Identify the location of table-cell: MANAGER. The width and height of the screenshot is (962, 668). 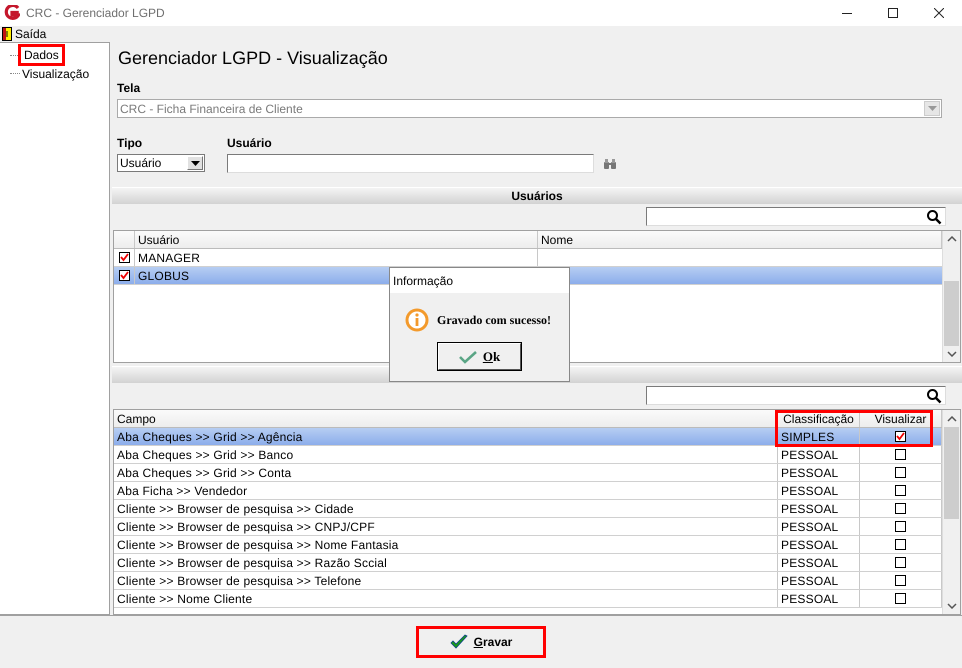
(336, 257).